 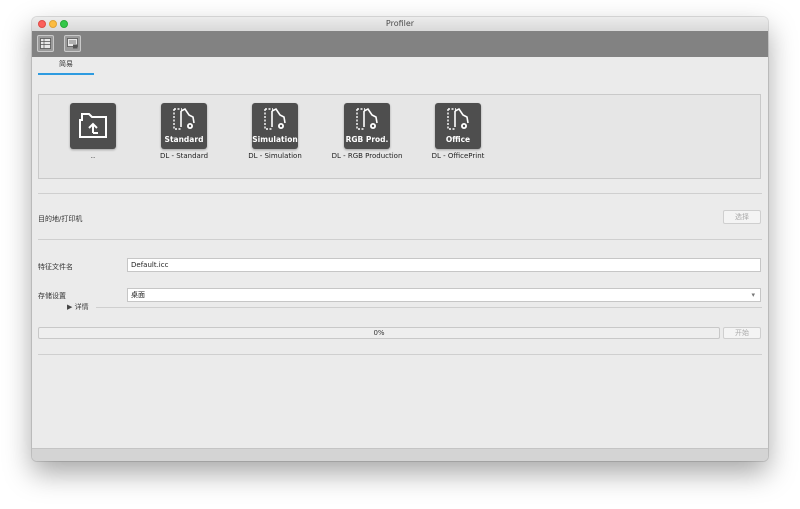 What do you see at coordinates (93, 156) in the screenshot?
I see `profile-label: ..` at bounding box center [93, 156].